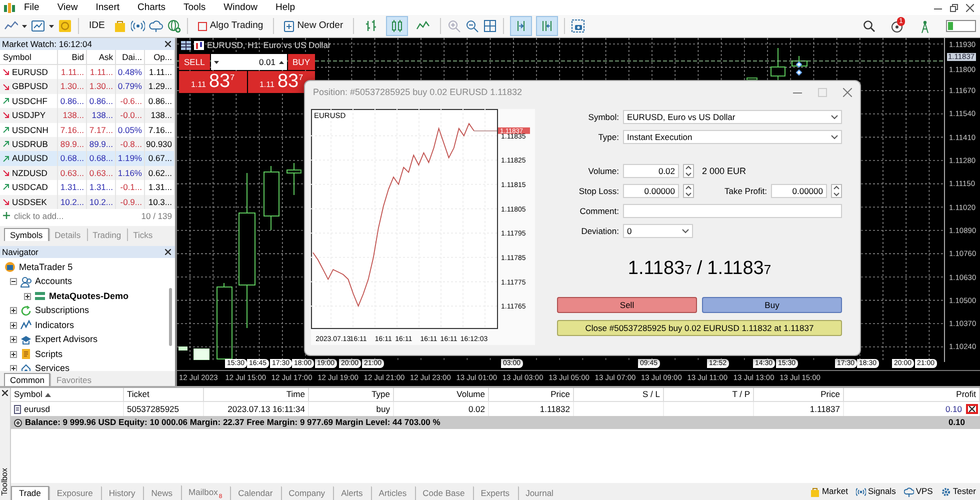  I want to click on symbol-cell: USDSEK, so click(29, 201).